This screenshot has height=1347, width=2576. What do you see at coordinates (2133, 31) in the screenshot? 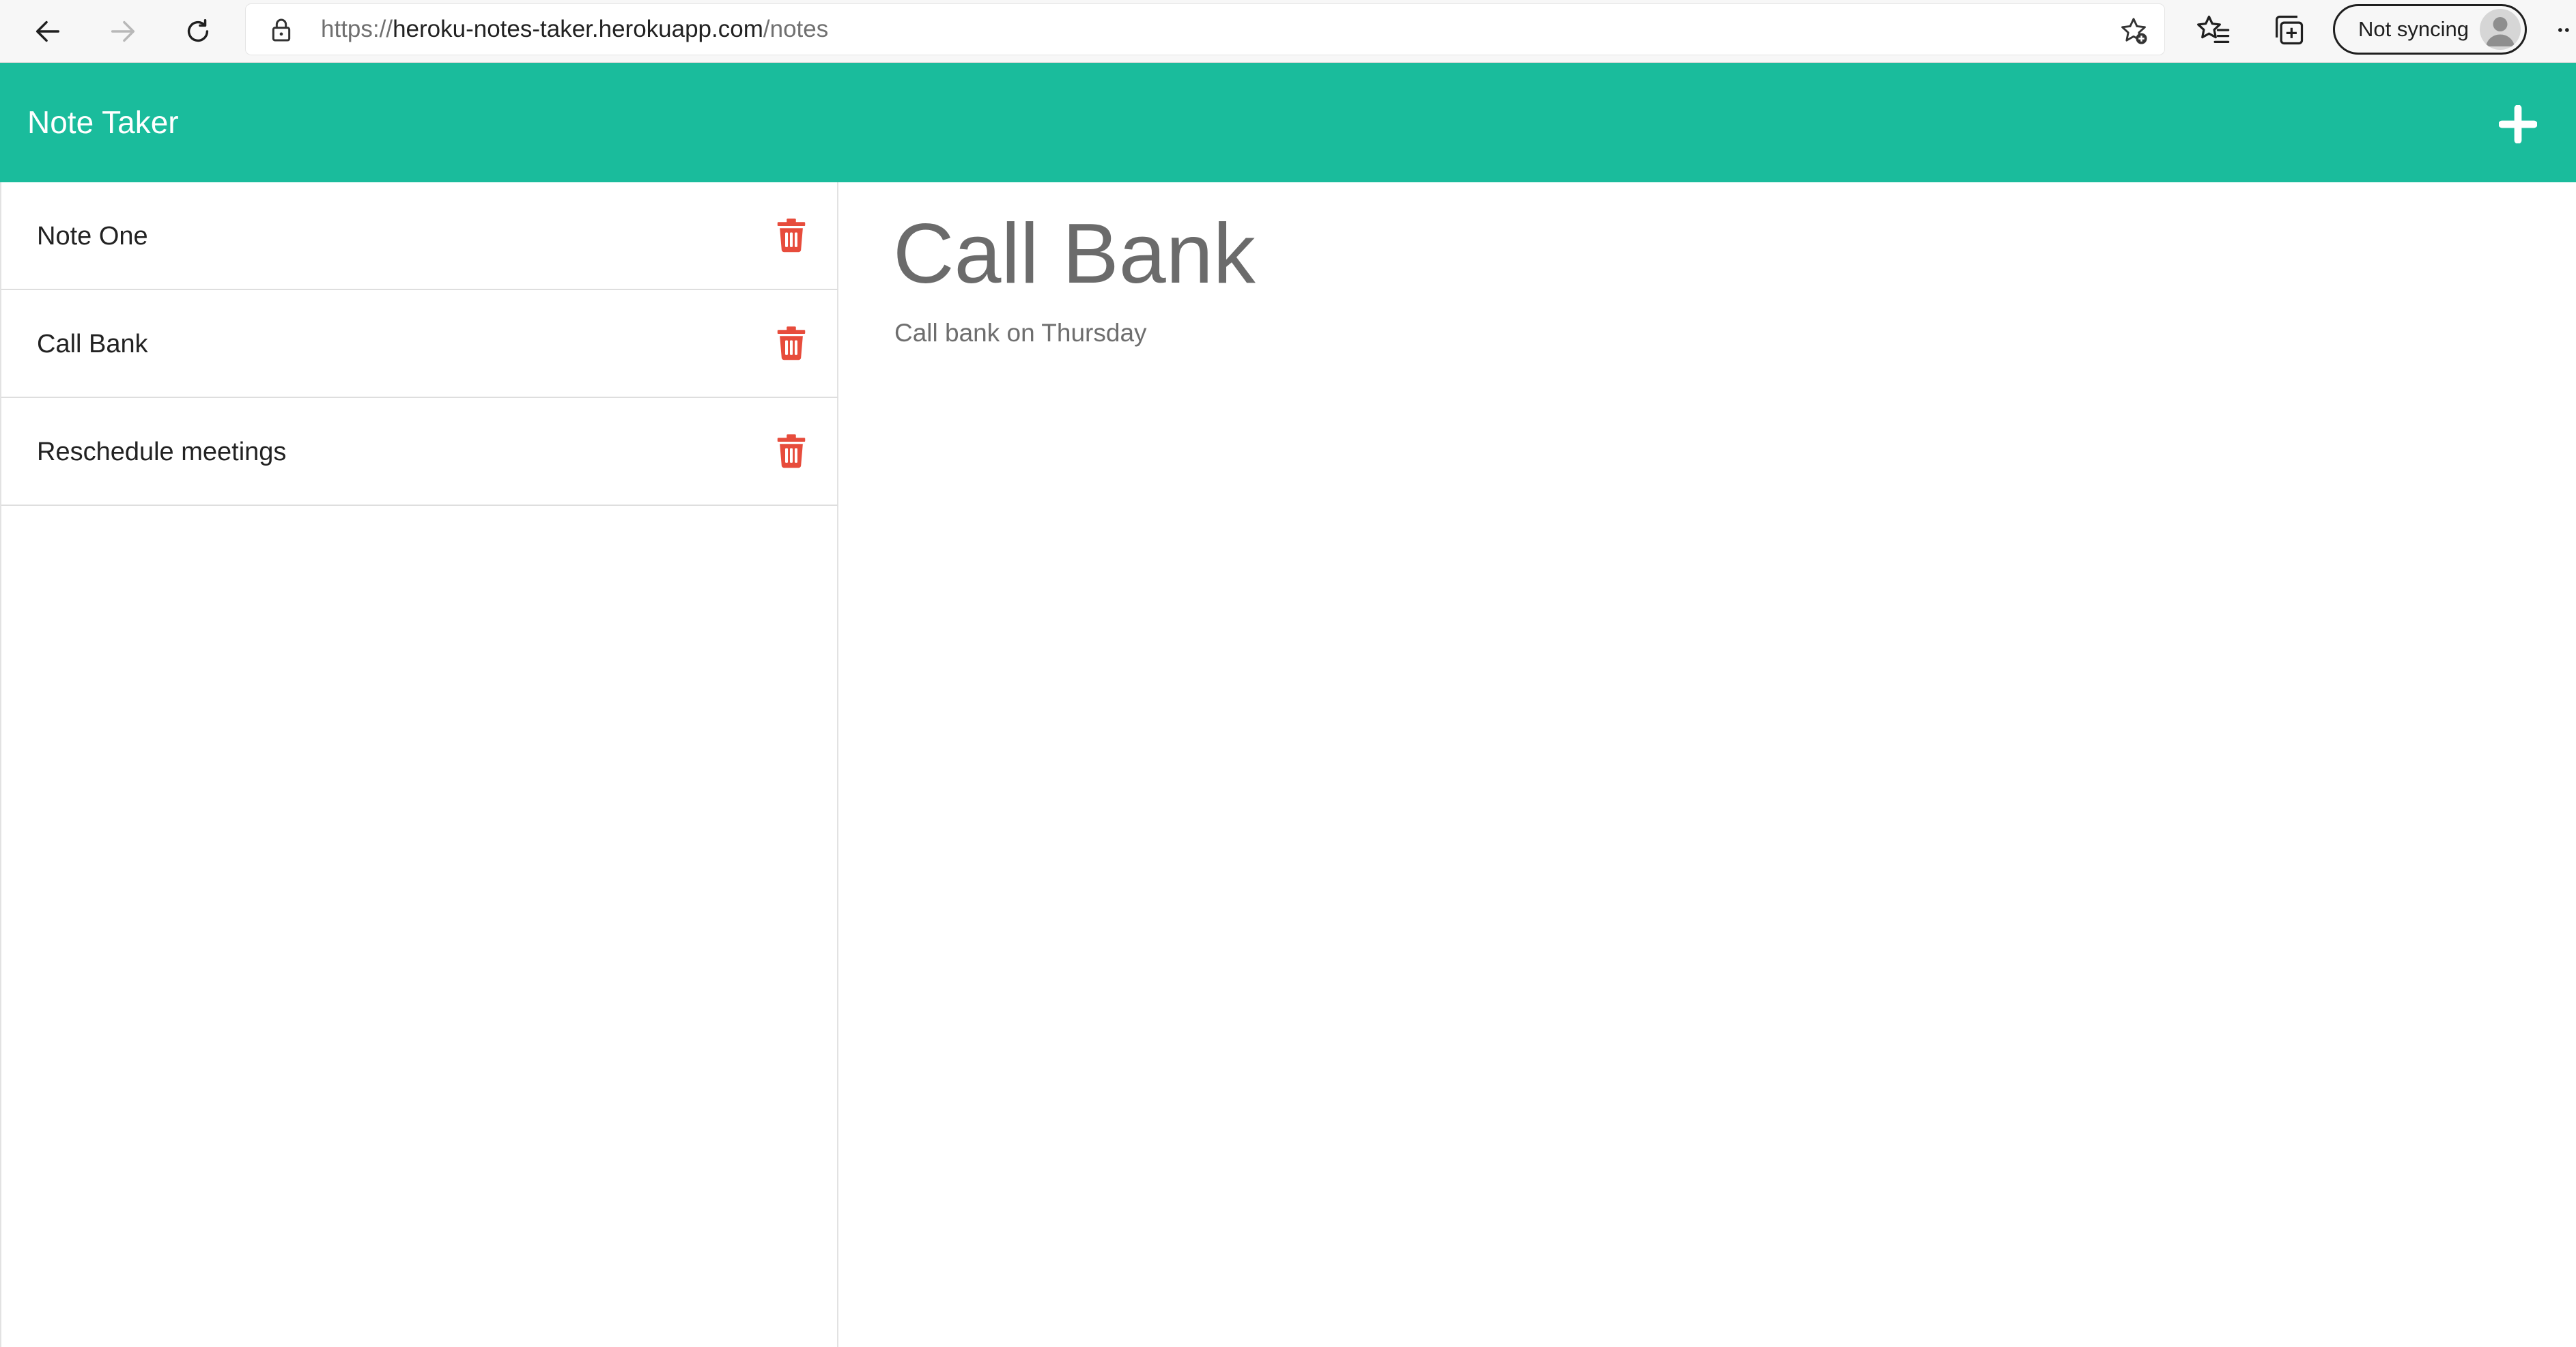
I see `add-favorite-icon` at bounding box center [2133, 31].